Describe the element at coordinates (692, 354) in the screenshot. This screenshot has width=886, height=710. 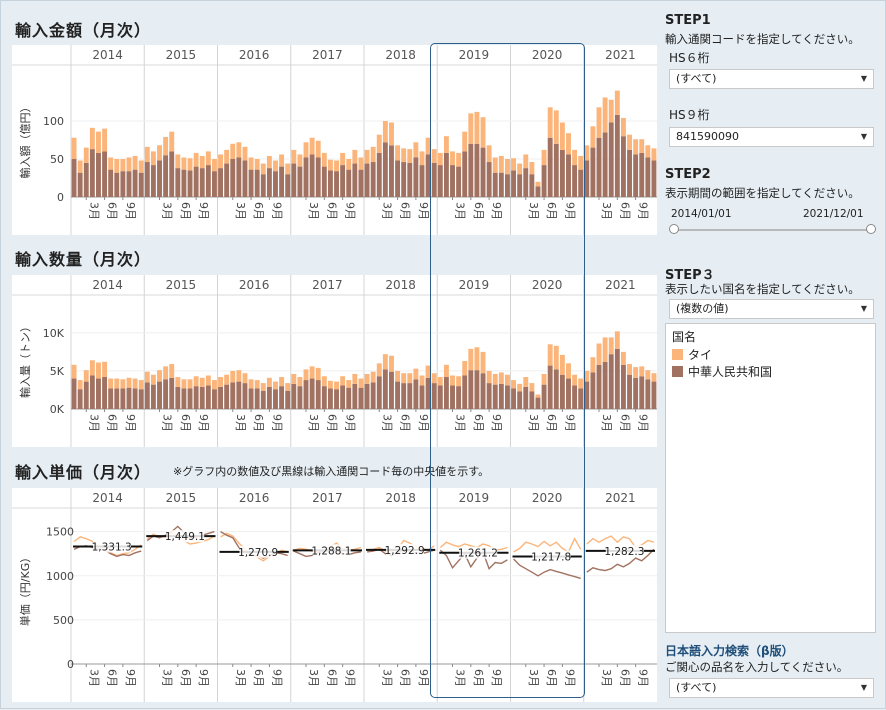
I see `legend-item-thai: タイ` at that location.